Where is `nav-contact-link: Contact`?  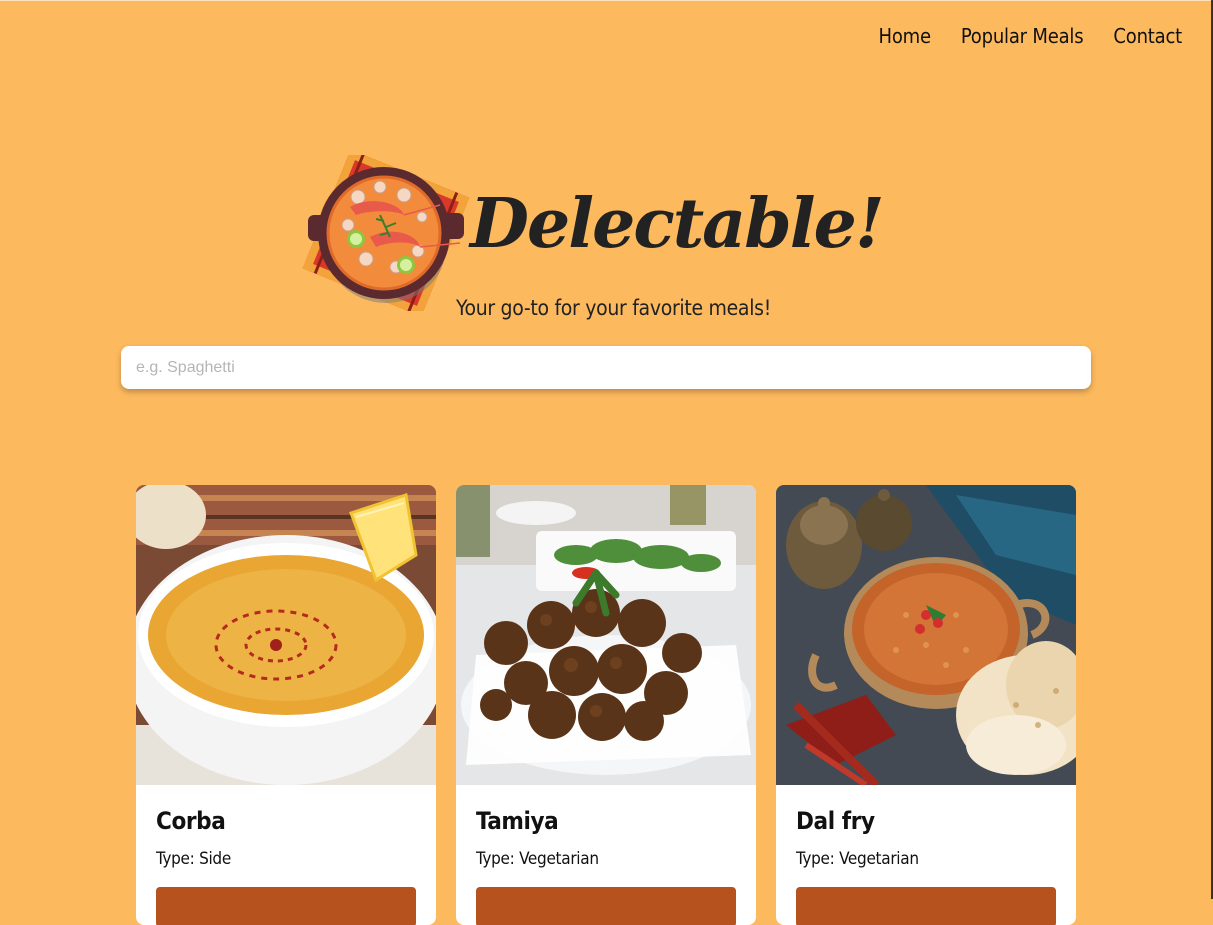
nav-contact-link: Contact is located at coordinates (1147, 36).